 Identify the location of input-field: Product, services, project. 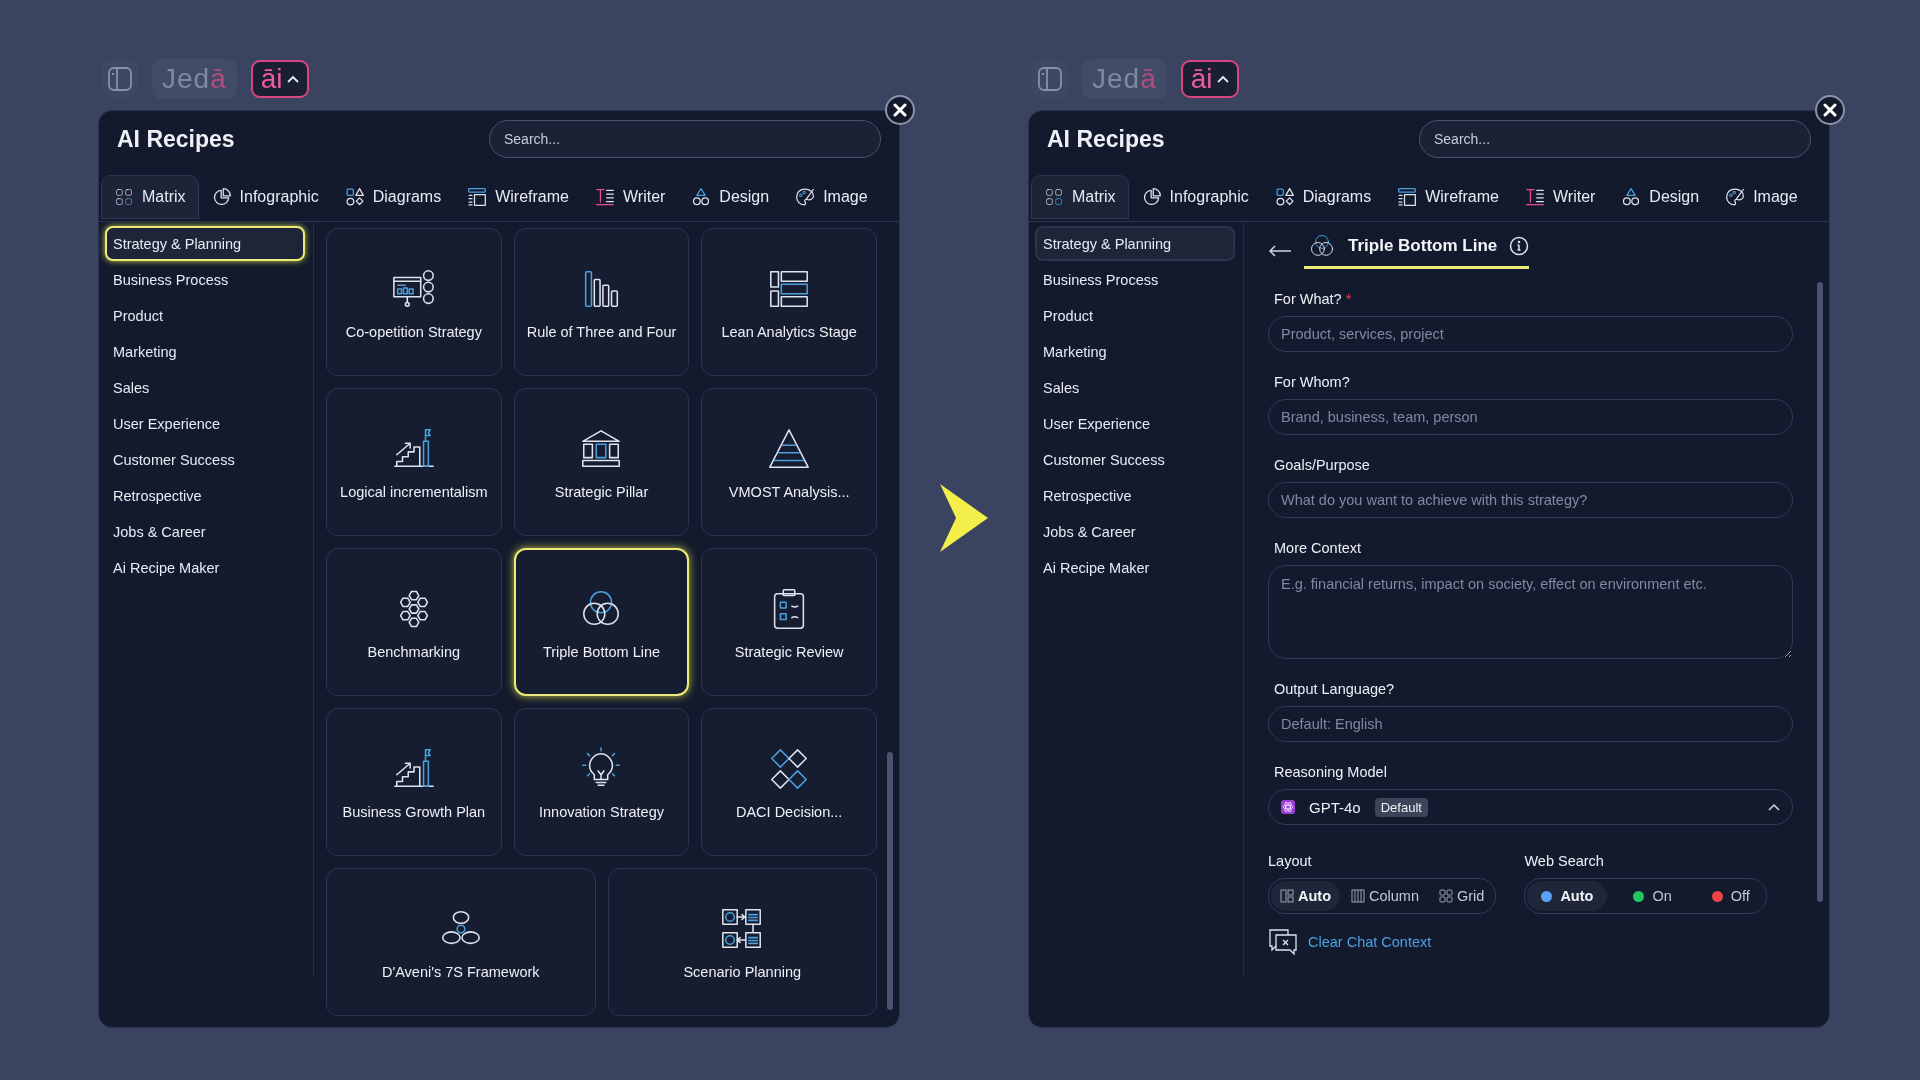
(1530, 334).